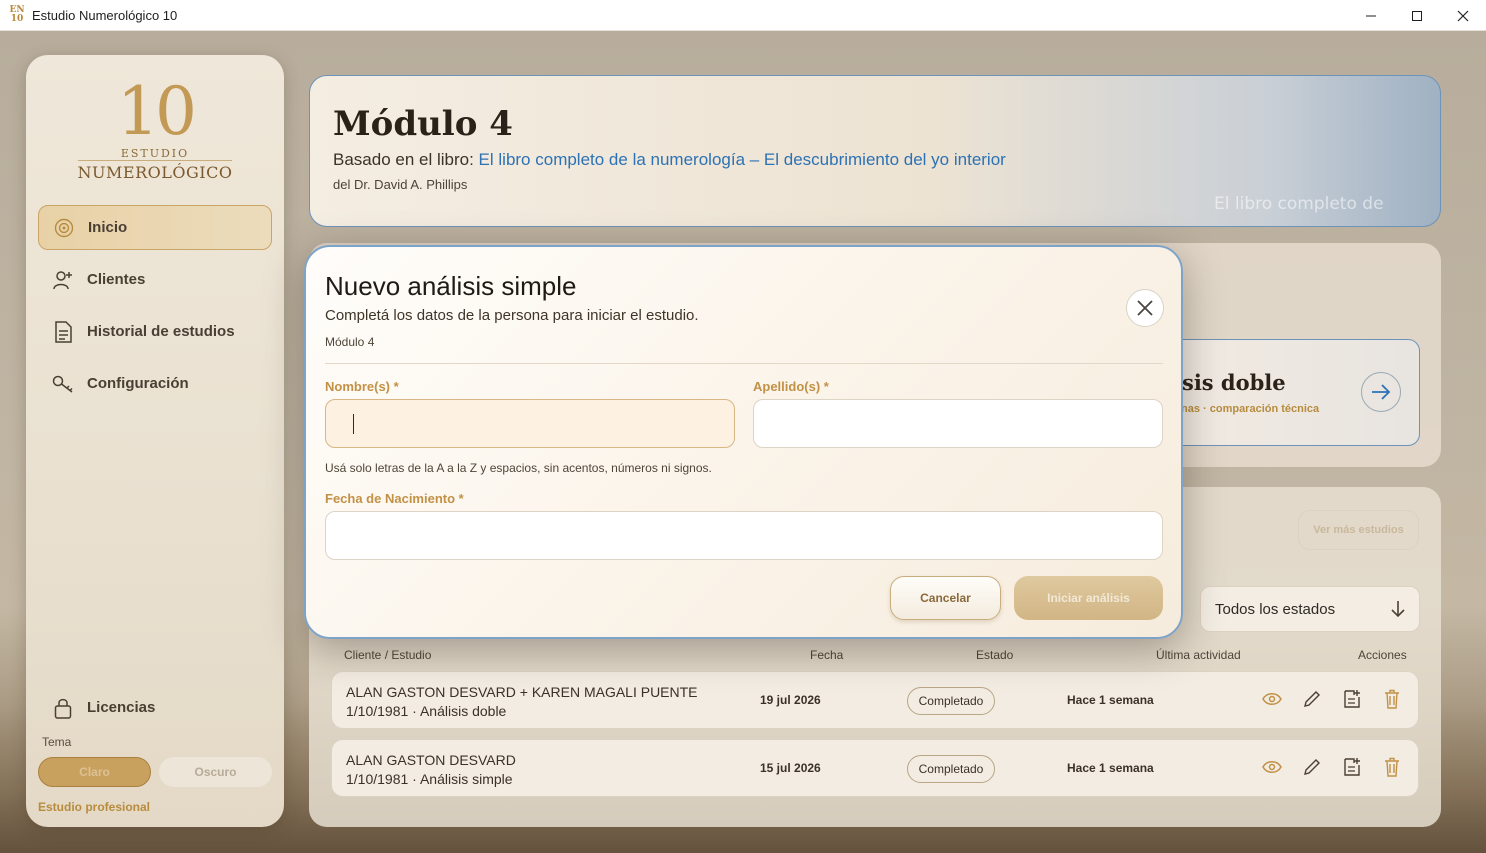 Image resolution: width=1486 pixels, height=853 pixels. What do you see at coordinates (57, 742) in the screenshot?
I see `theme-label: Tema` at bounding box center [57, 742].